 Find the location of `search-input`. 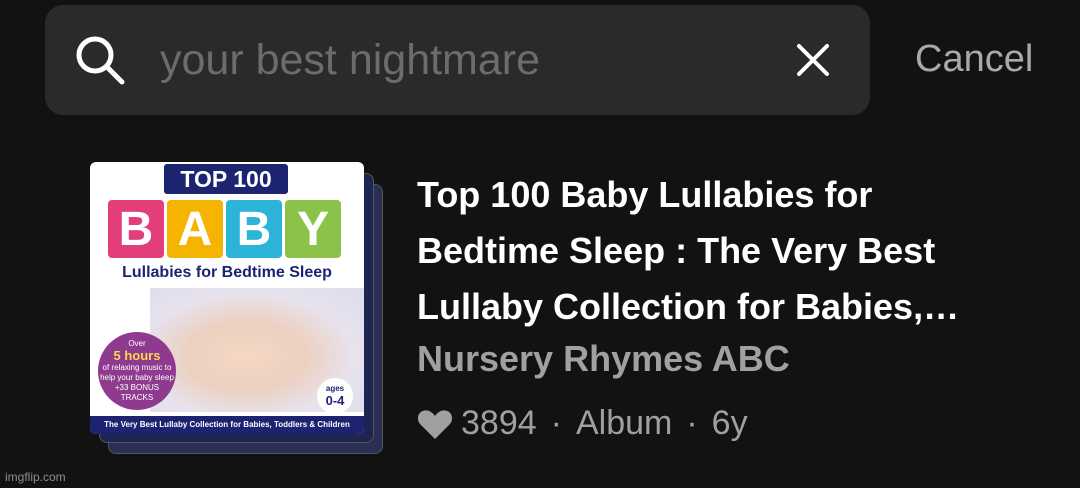

search-input is located at coordinates (460, 60).